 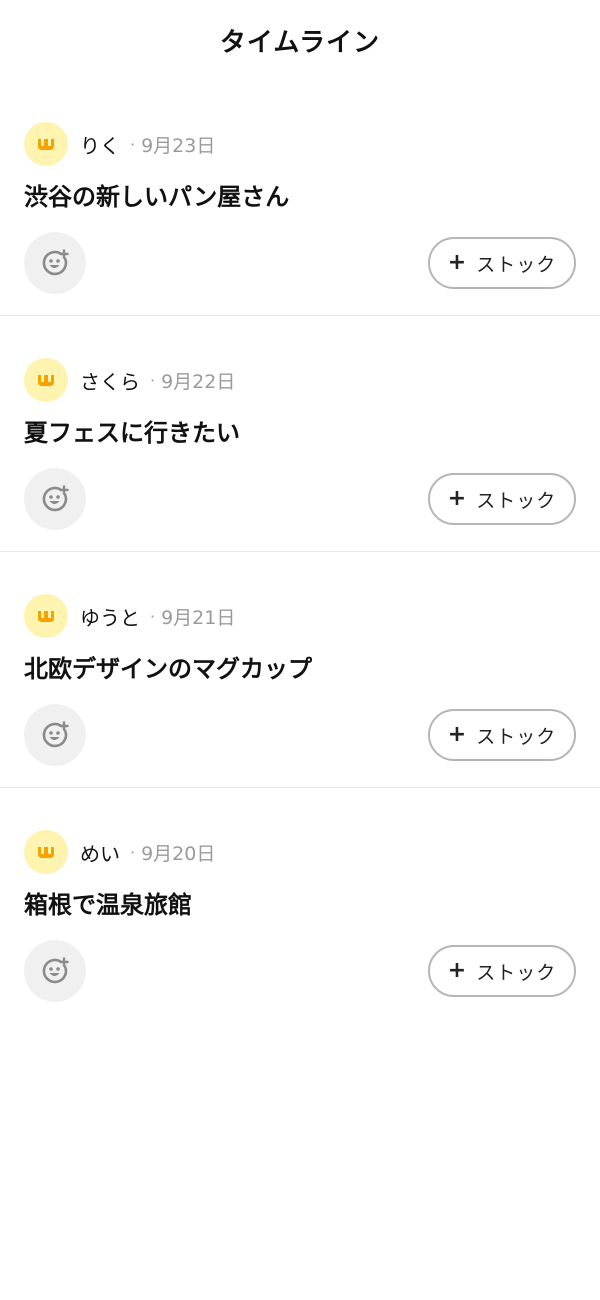 What do you see at coordinates (198, 617) in the screenshot?
I see `post-date: 9月21日` at bounding box center [198, 617].